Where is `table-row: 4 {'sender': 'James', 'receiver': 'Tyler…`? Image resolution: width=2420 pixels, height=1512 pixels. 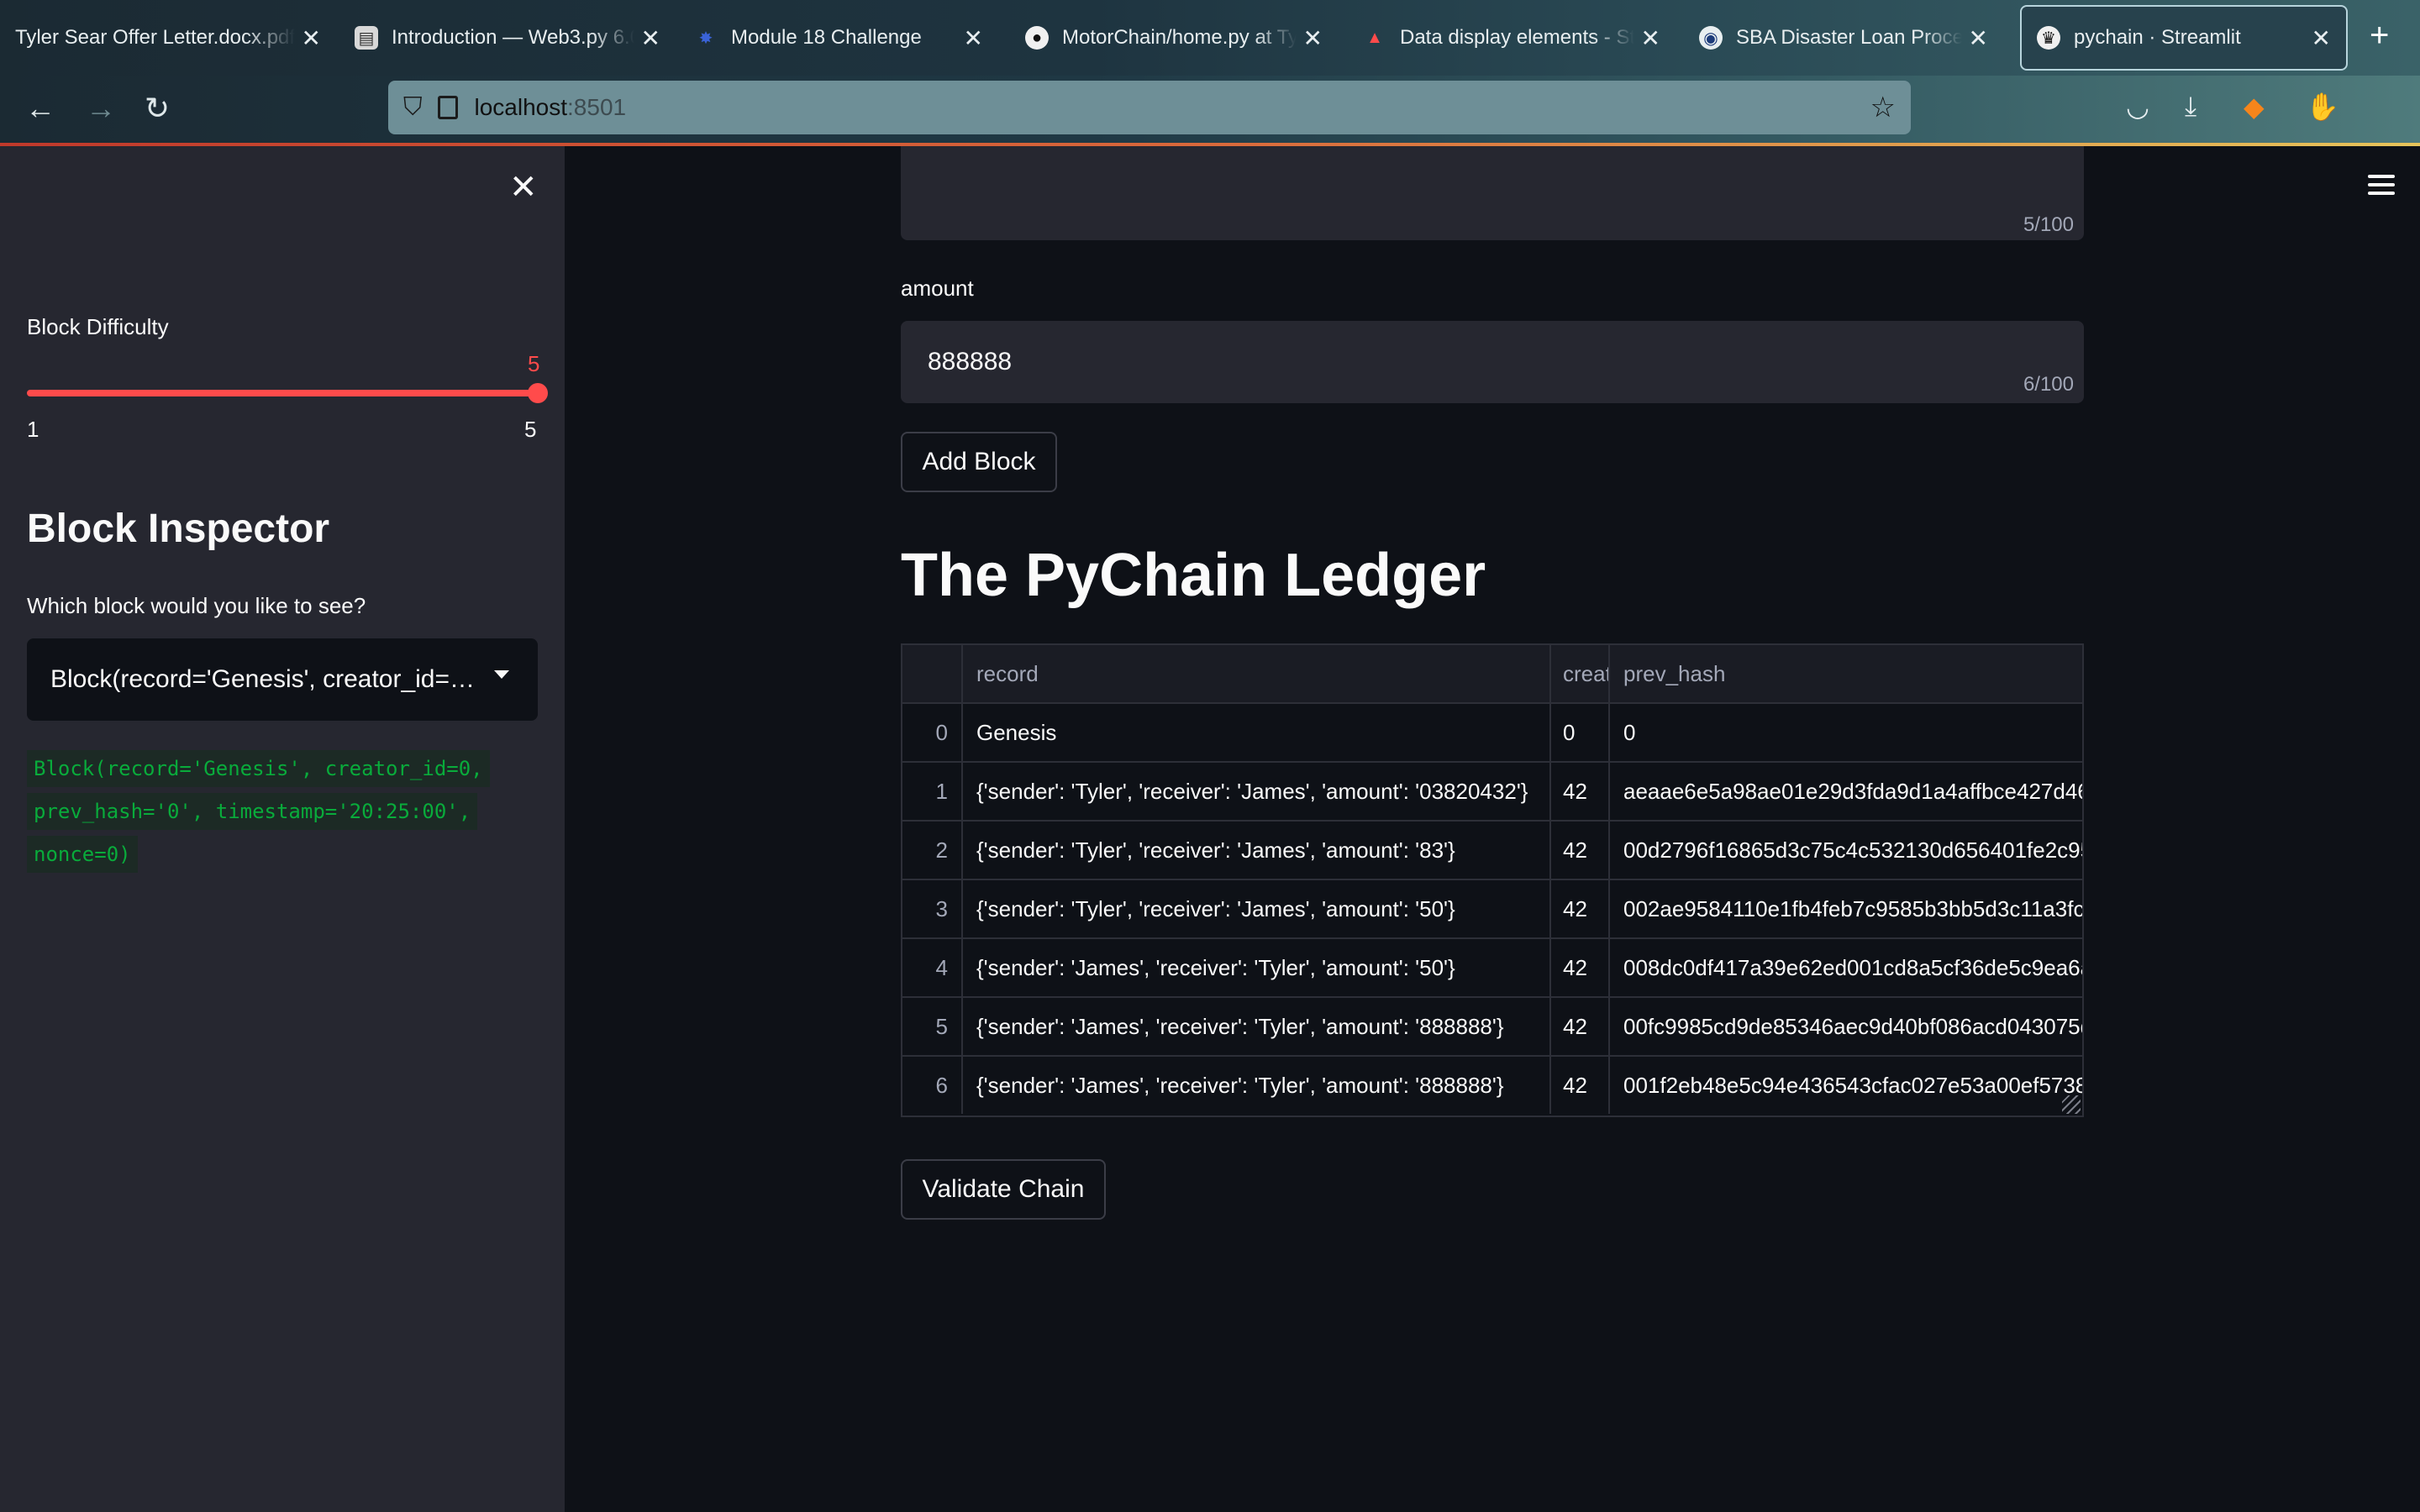
table-row: 4 {'sender': 'James', 'receiver': 'Tyler… is located at coordinates (1492, 968).